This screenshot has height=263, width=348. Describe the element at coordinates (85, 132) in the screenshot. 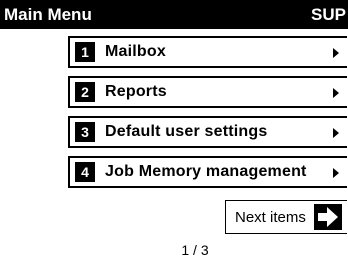

I see `item-number-badge: 3` at that location.